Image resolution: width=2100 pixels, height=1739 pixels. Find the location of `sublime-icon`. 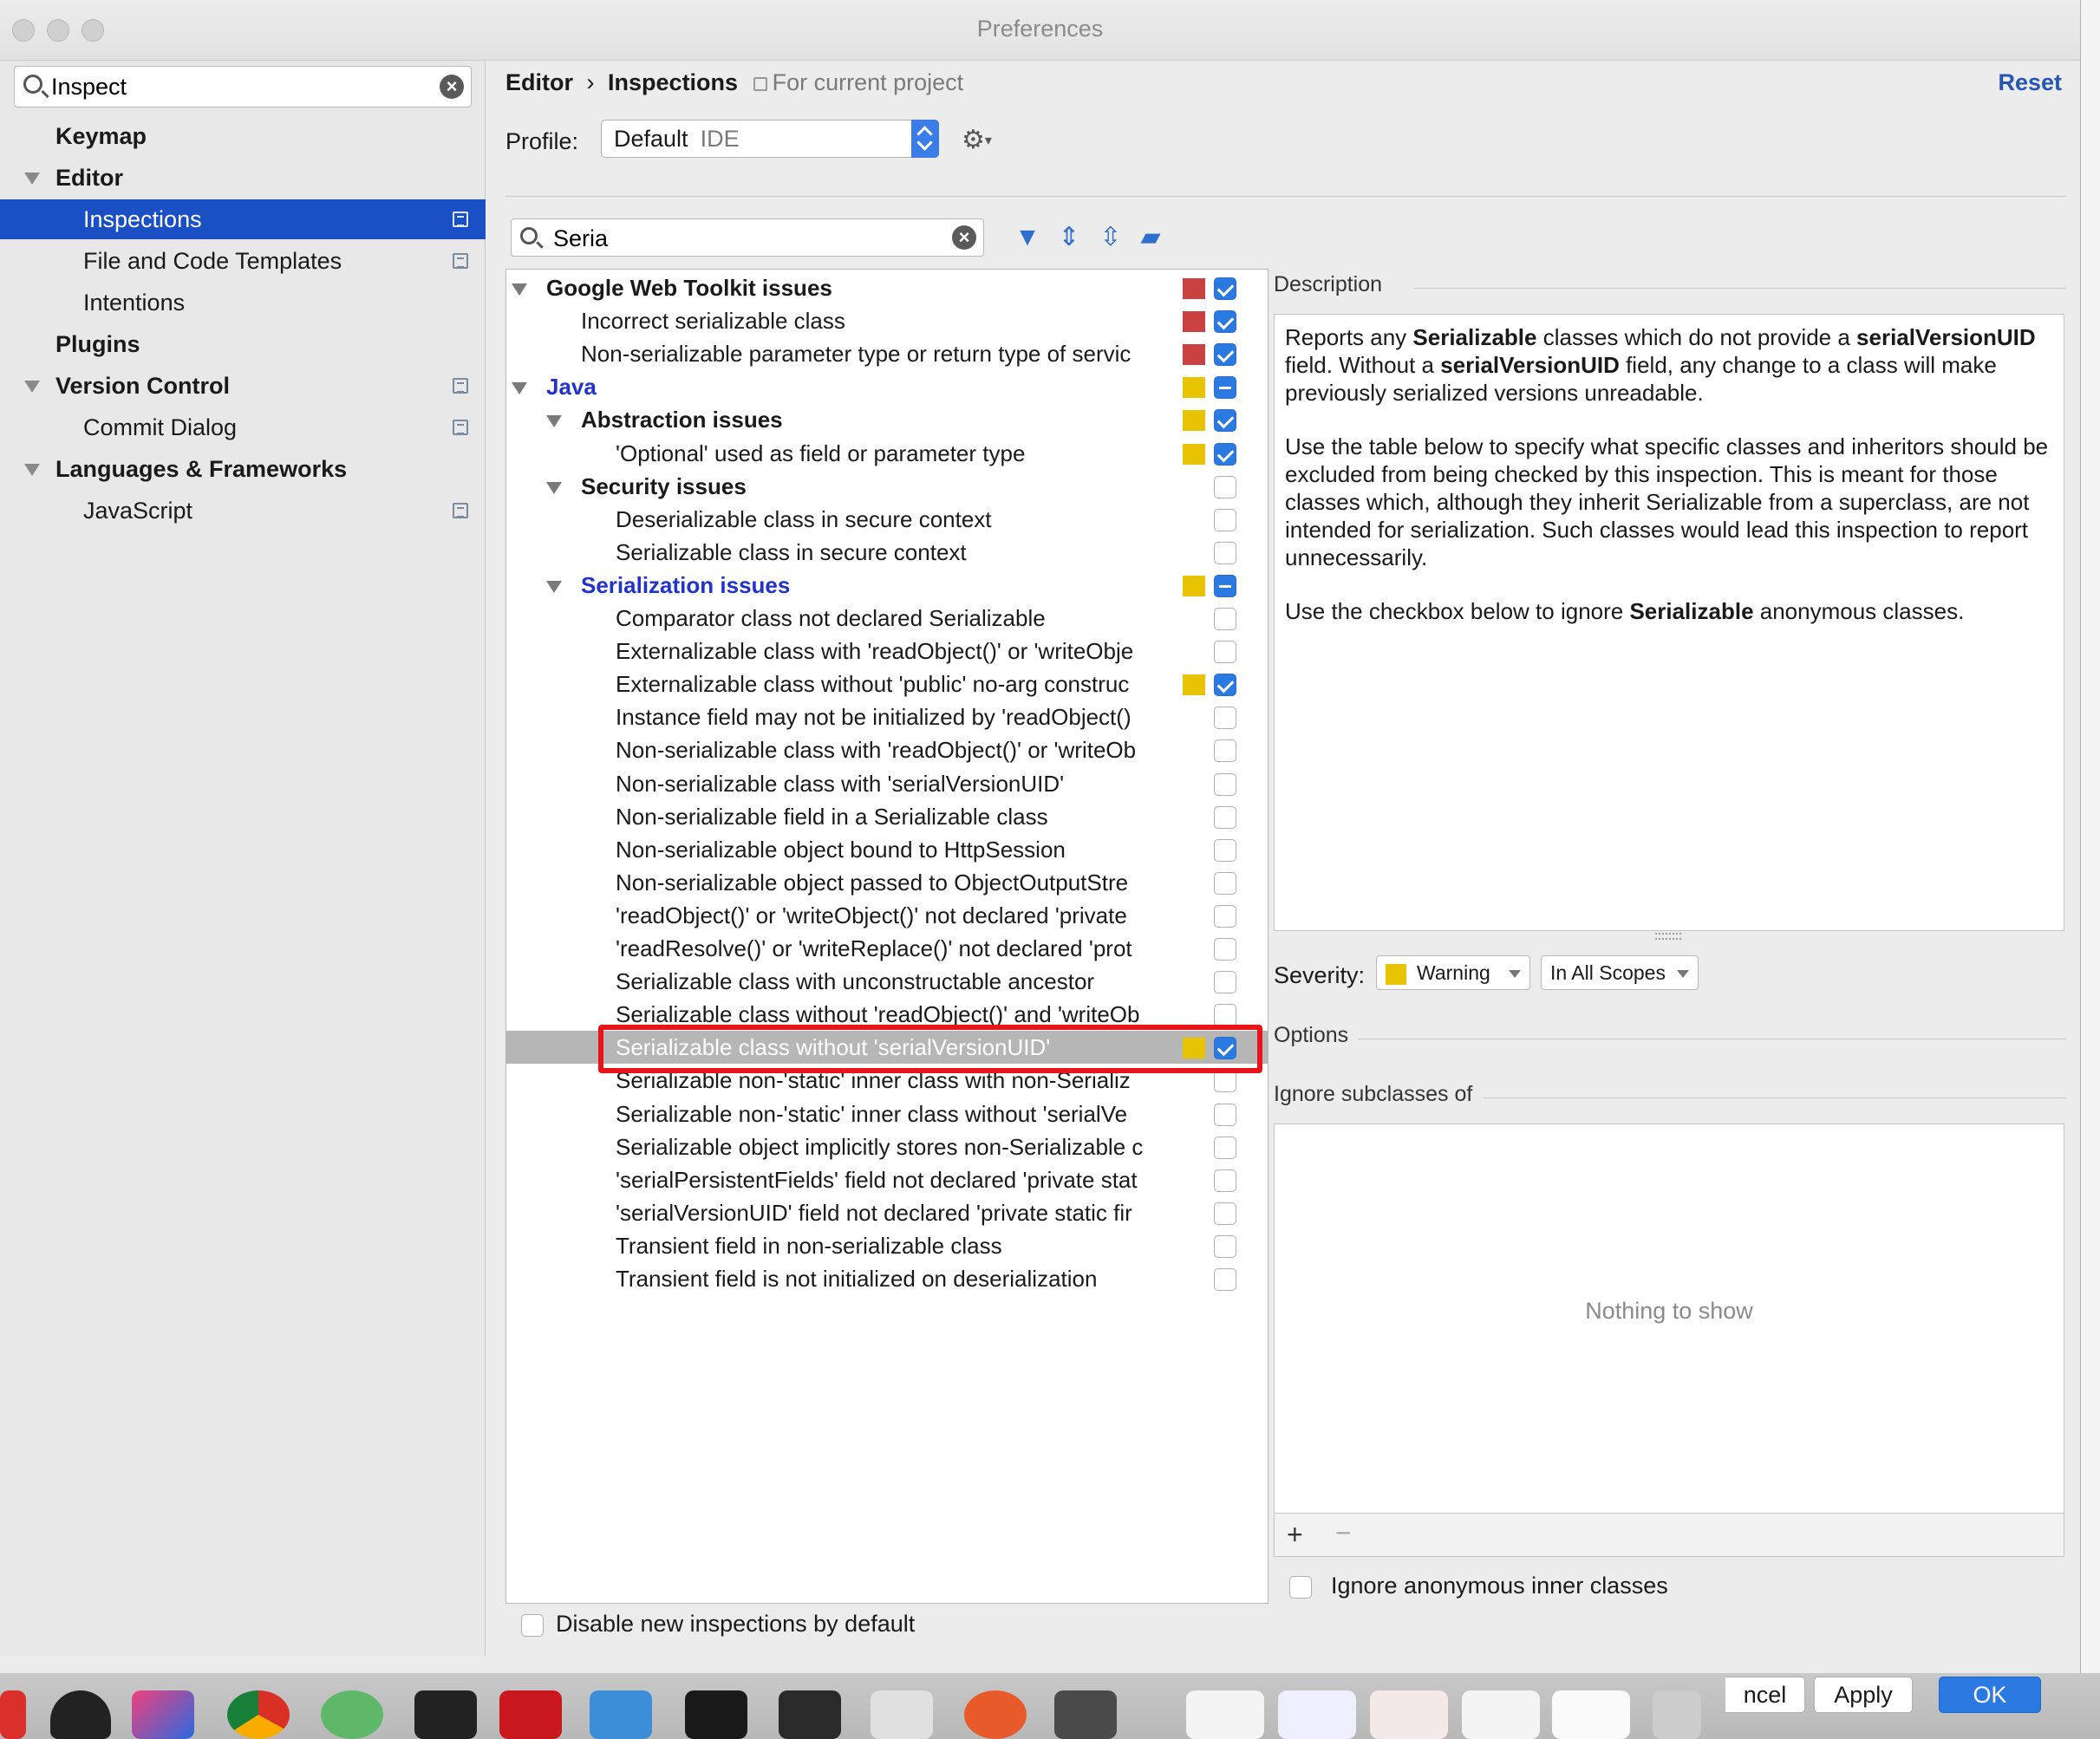

sublime-icon is located at coordinates (1085, 1714).